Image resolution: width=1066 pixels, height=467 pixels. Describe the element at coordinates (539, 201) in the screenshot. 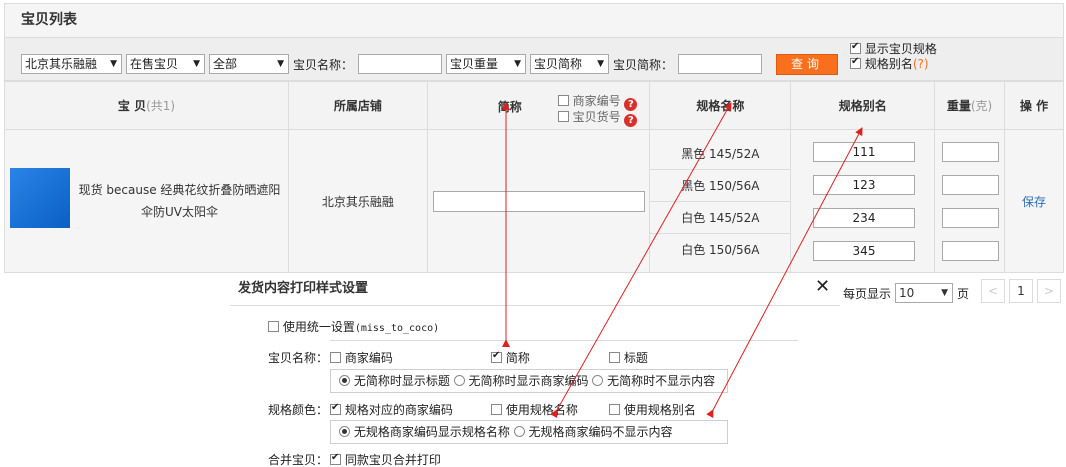

I see `shortname-edit-input` at that location.